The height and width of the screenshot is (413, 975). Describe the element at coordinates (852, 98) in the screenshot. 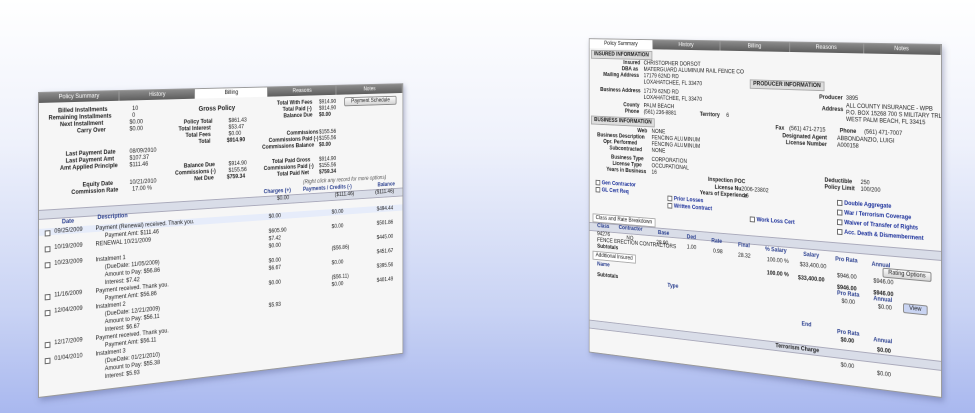

I see `producer-value: 3895` at that location.